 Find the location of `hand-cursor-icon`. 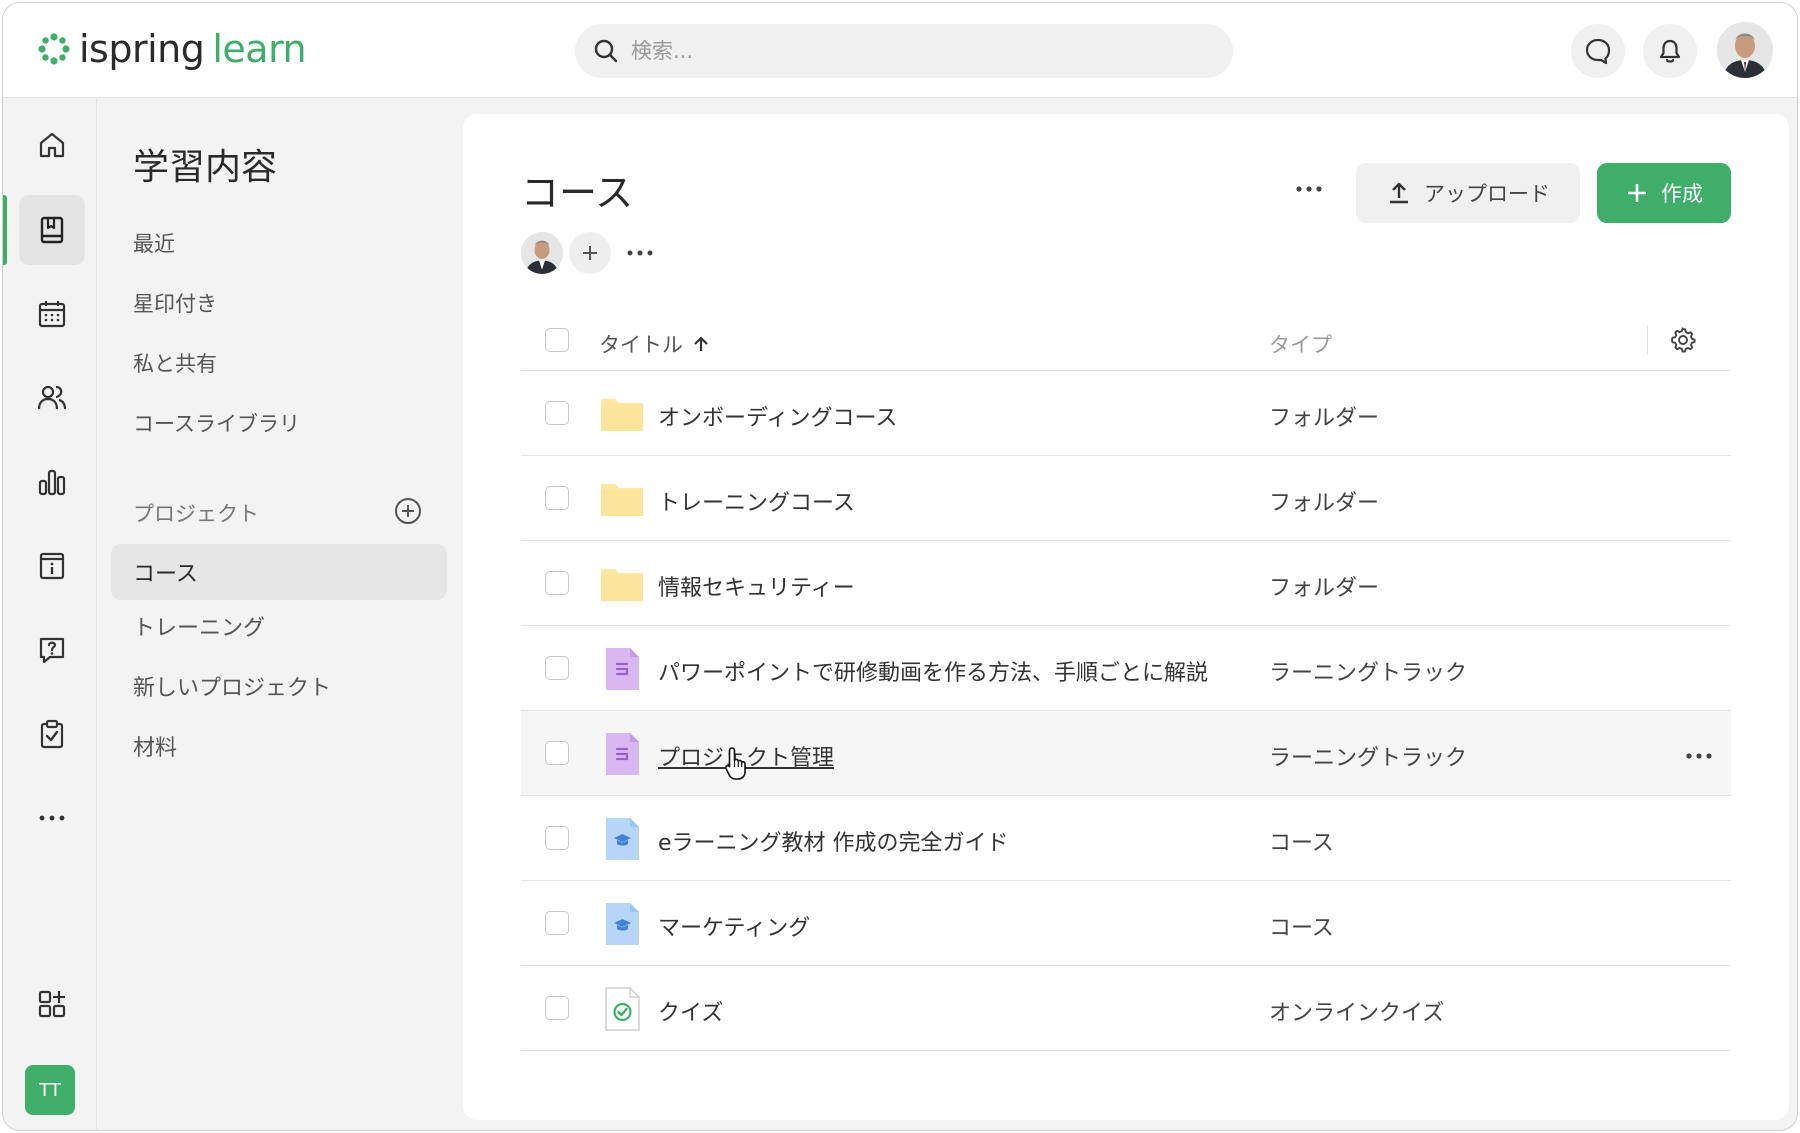

hand-cursor-icon is located at coordinates (735, 763).